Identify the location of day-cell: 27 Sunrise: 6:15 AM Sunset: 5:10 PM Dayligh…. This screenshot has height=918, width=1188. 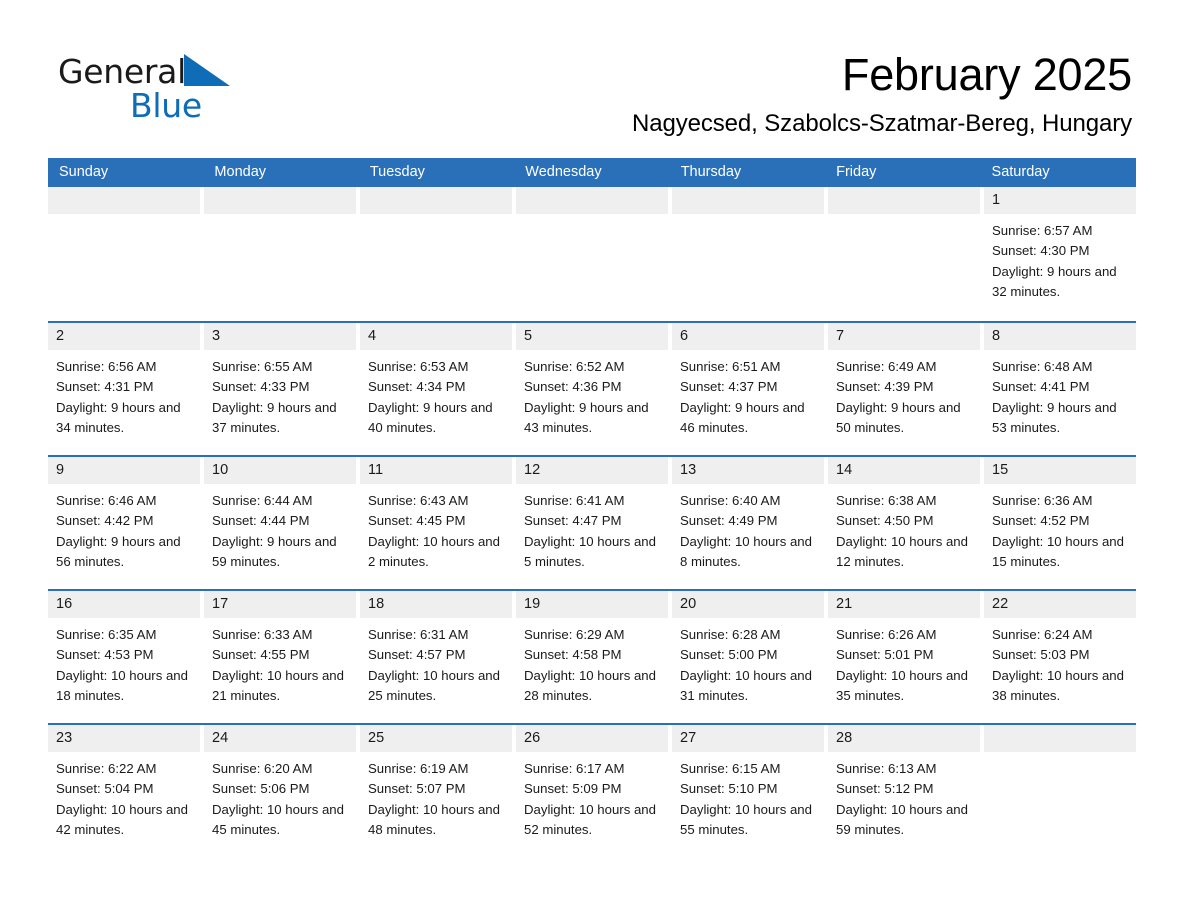
(750, 791).